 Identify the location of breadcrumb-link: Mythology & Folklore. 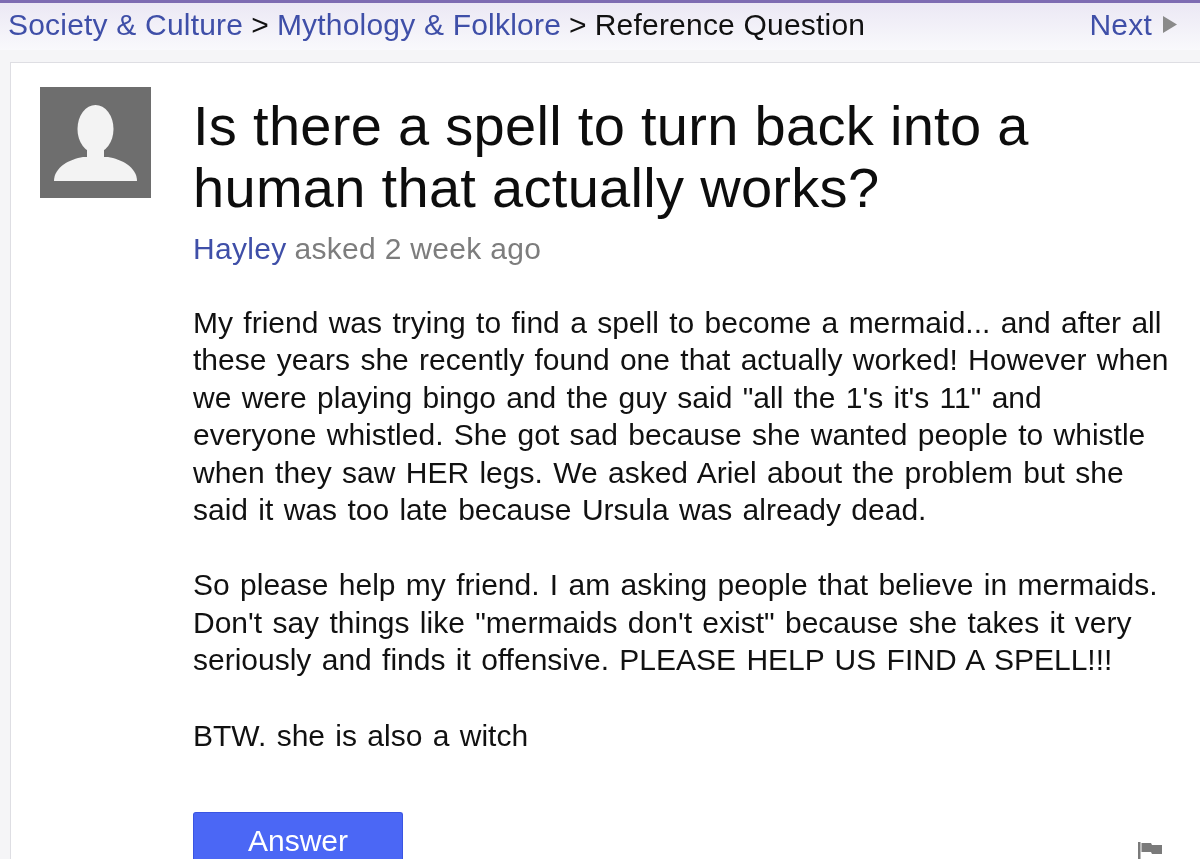
(418, 24).